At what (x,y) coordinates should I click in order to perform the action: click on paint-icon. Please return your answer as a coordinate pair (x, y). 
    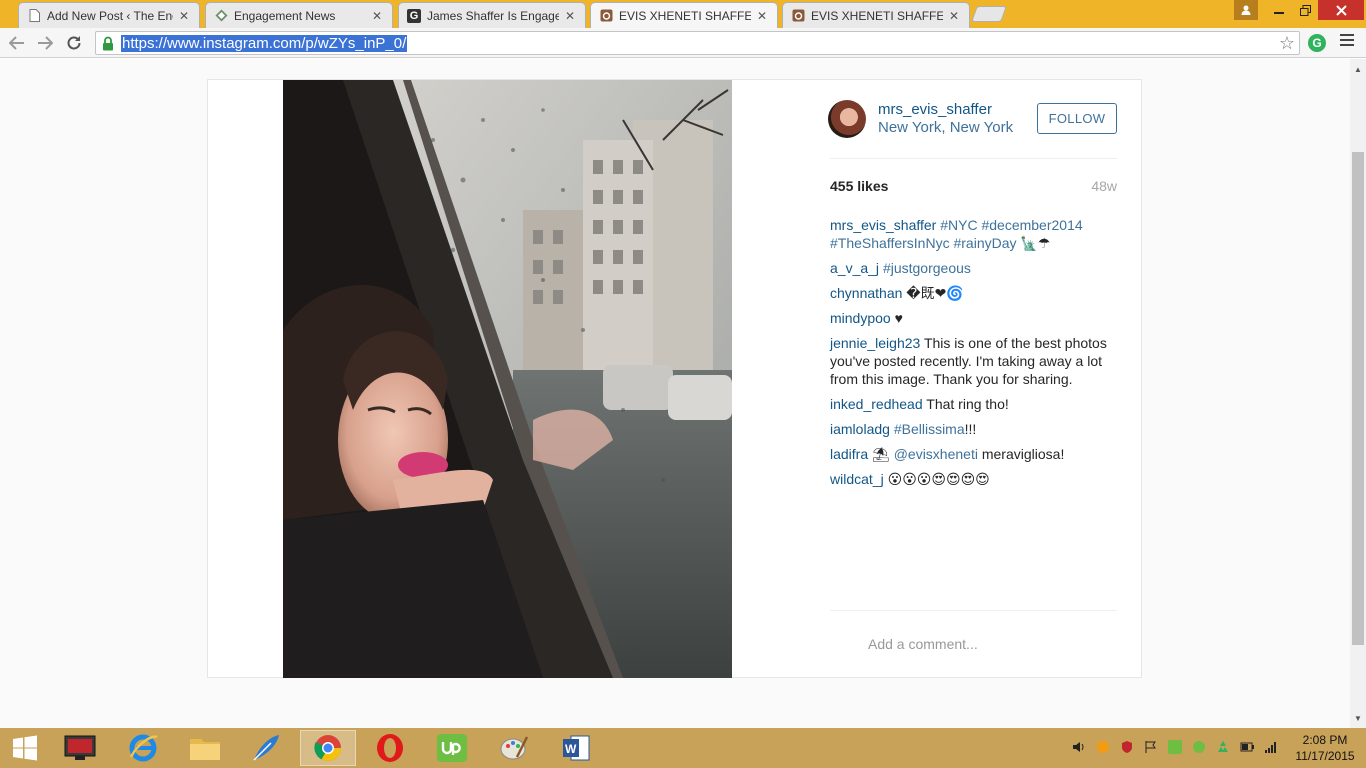
    Looking at the image, I should click on (514, 748).